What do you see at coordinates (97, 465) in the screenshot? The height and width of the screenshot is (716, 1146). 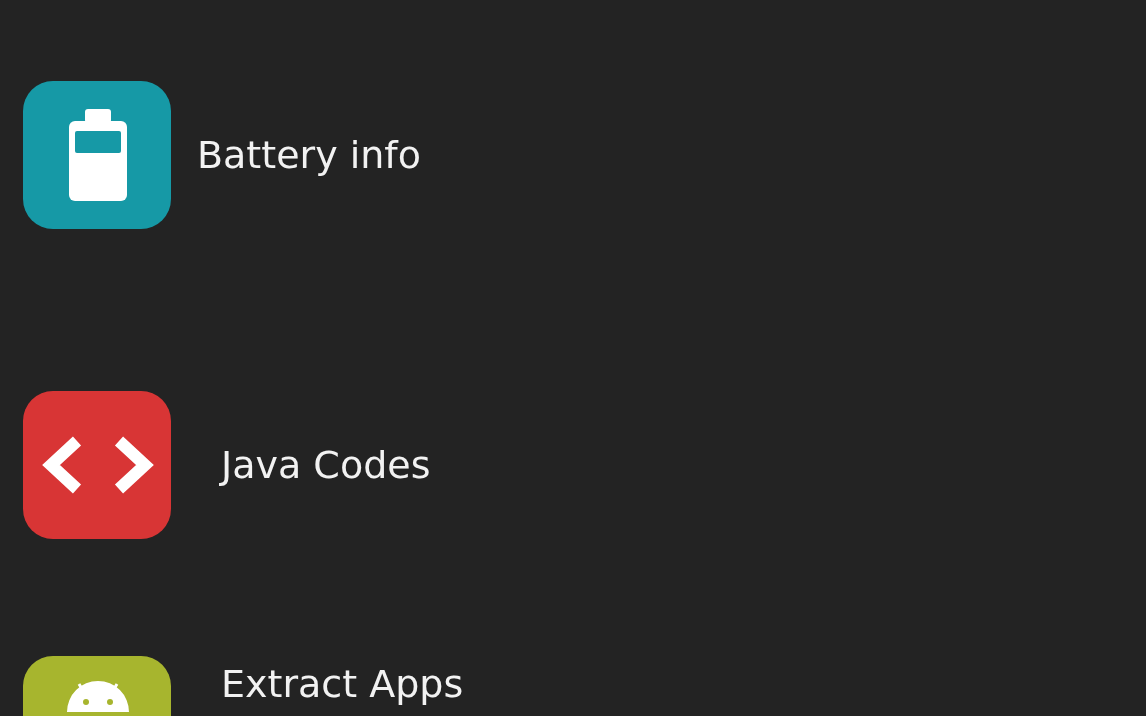 I see `code-icon` at bounding box center [97, 465].